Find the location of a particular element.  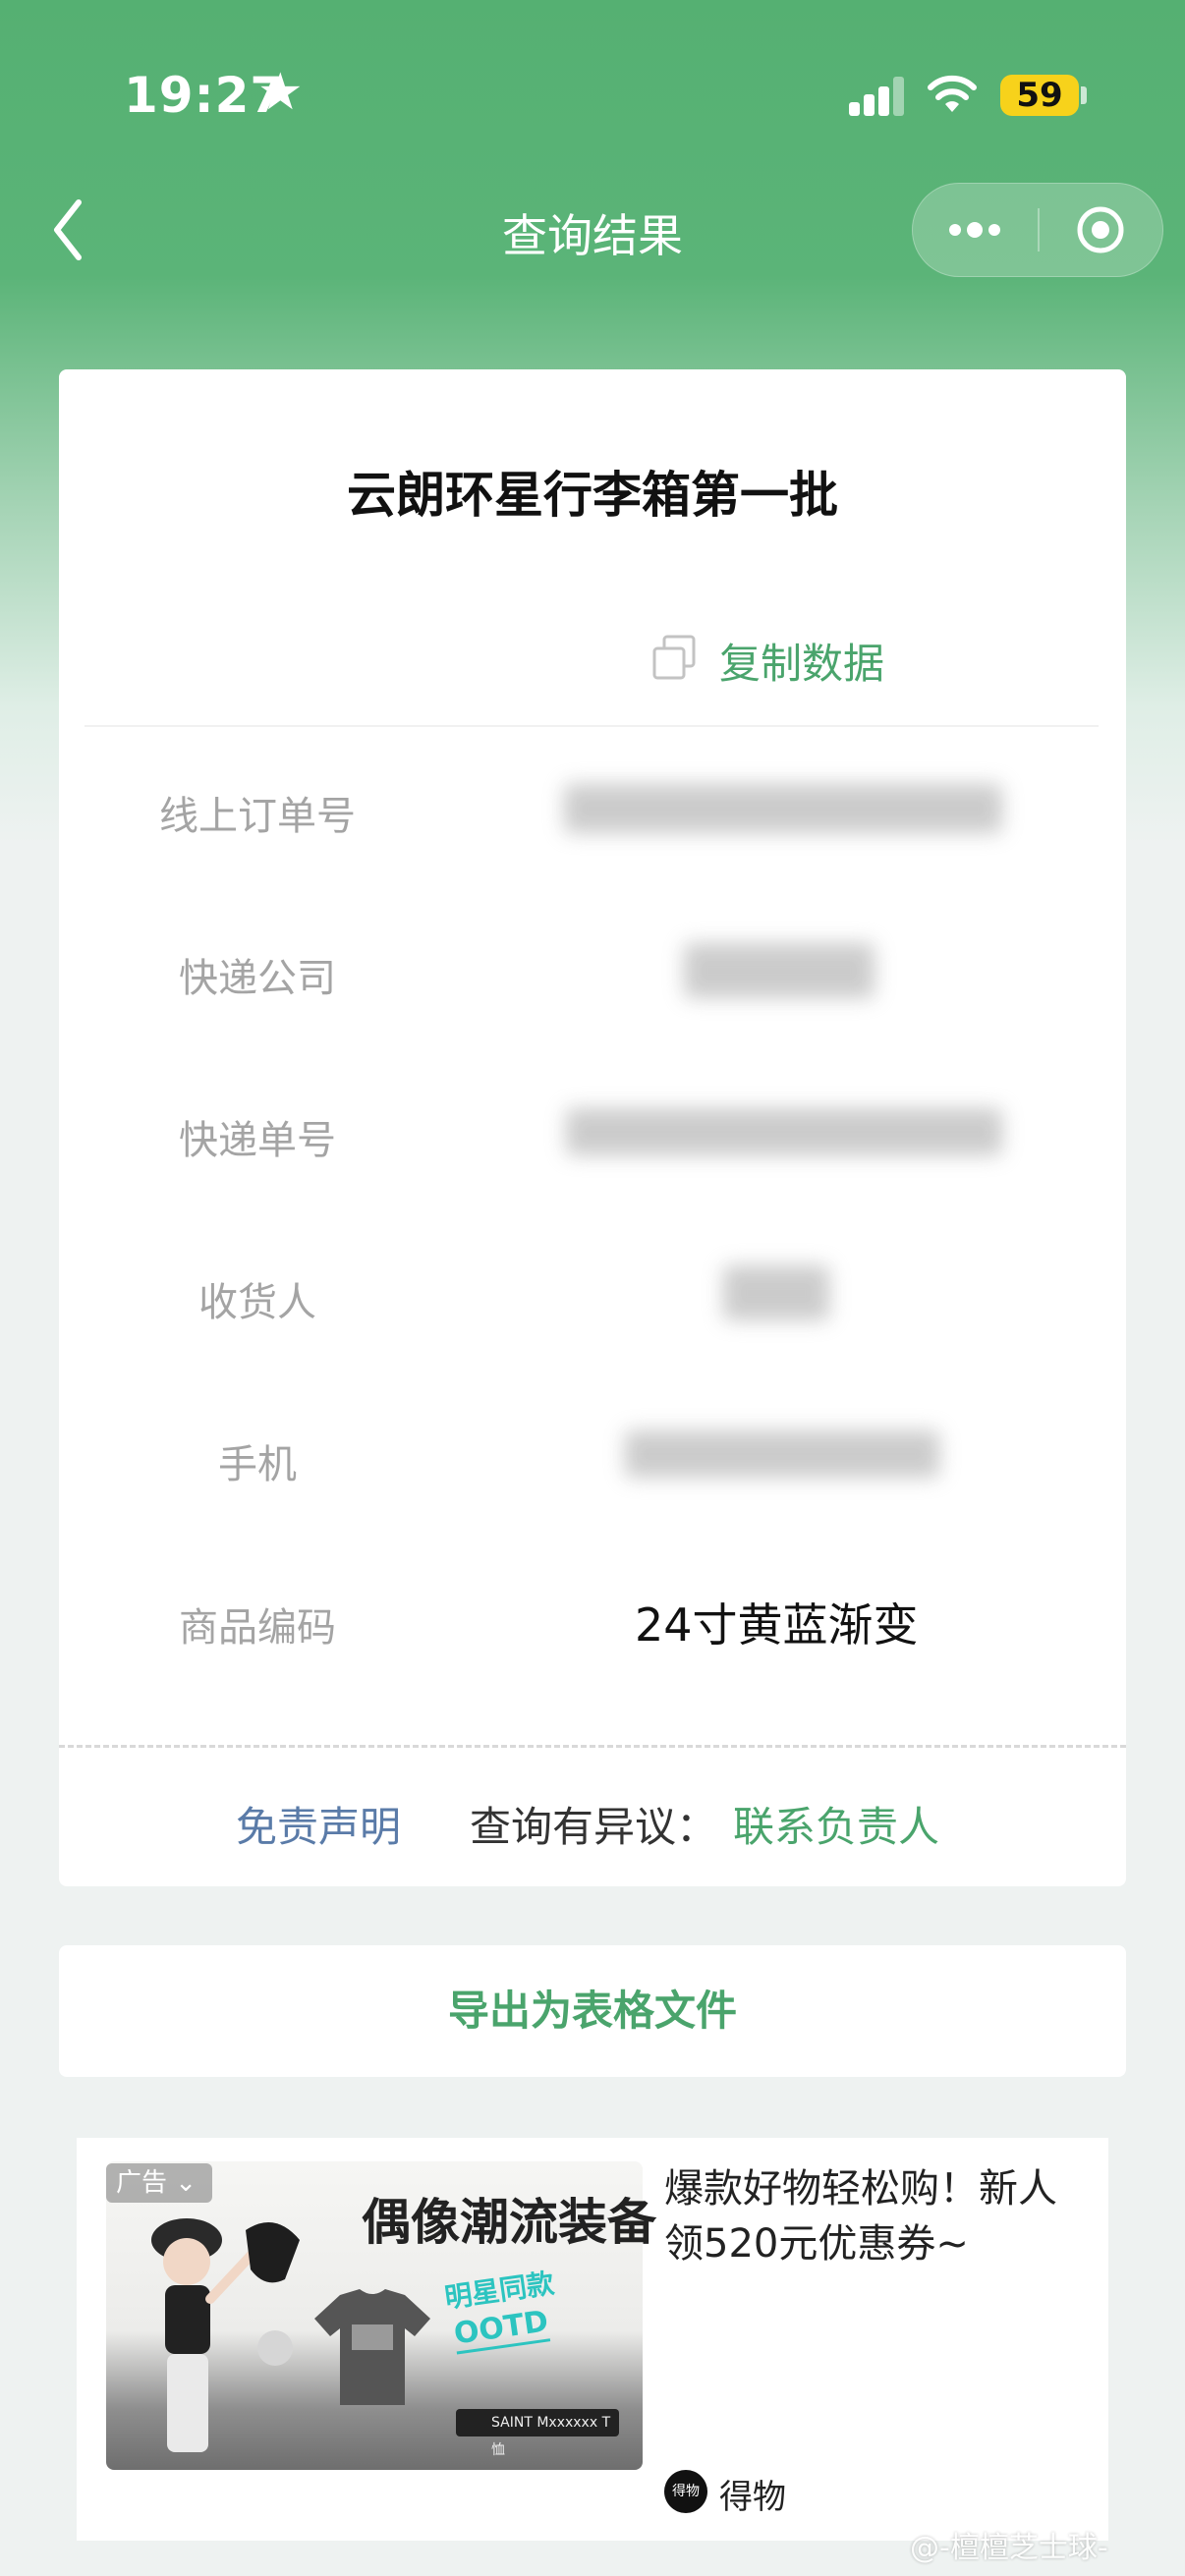

ad-headline: 偶像潮流装备 is located at coordinates (509, 2222).